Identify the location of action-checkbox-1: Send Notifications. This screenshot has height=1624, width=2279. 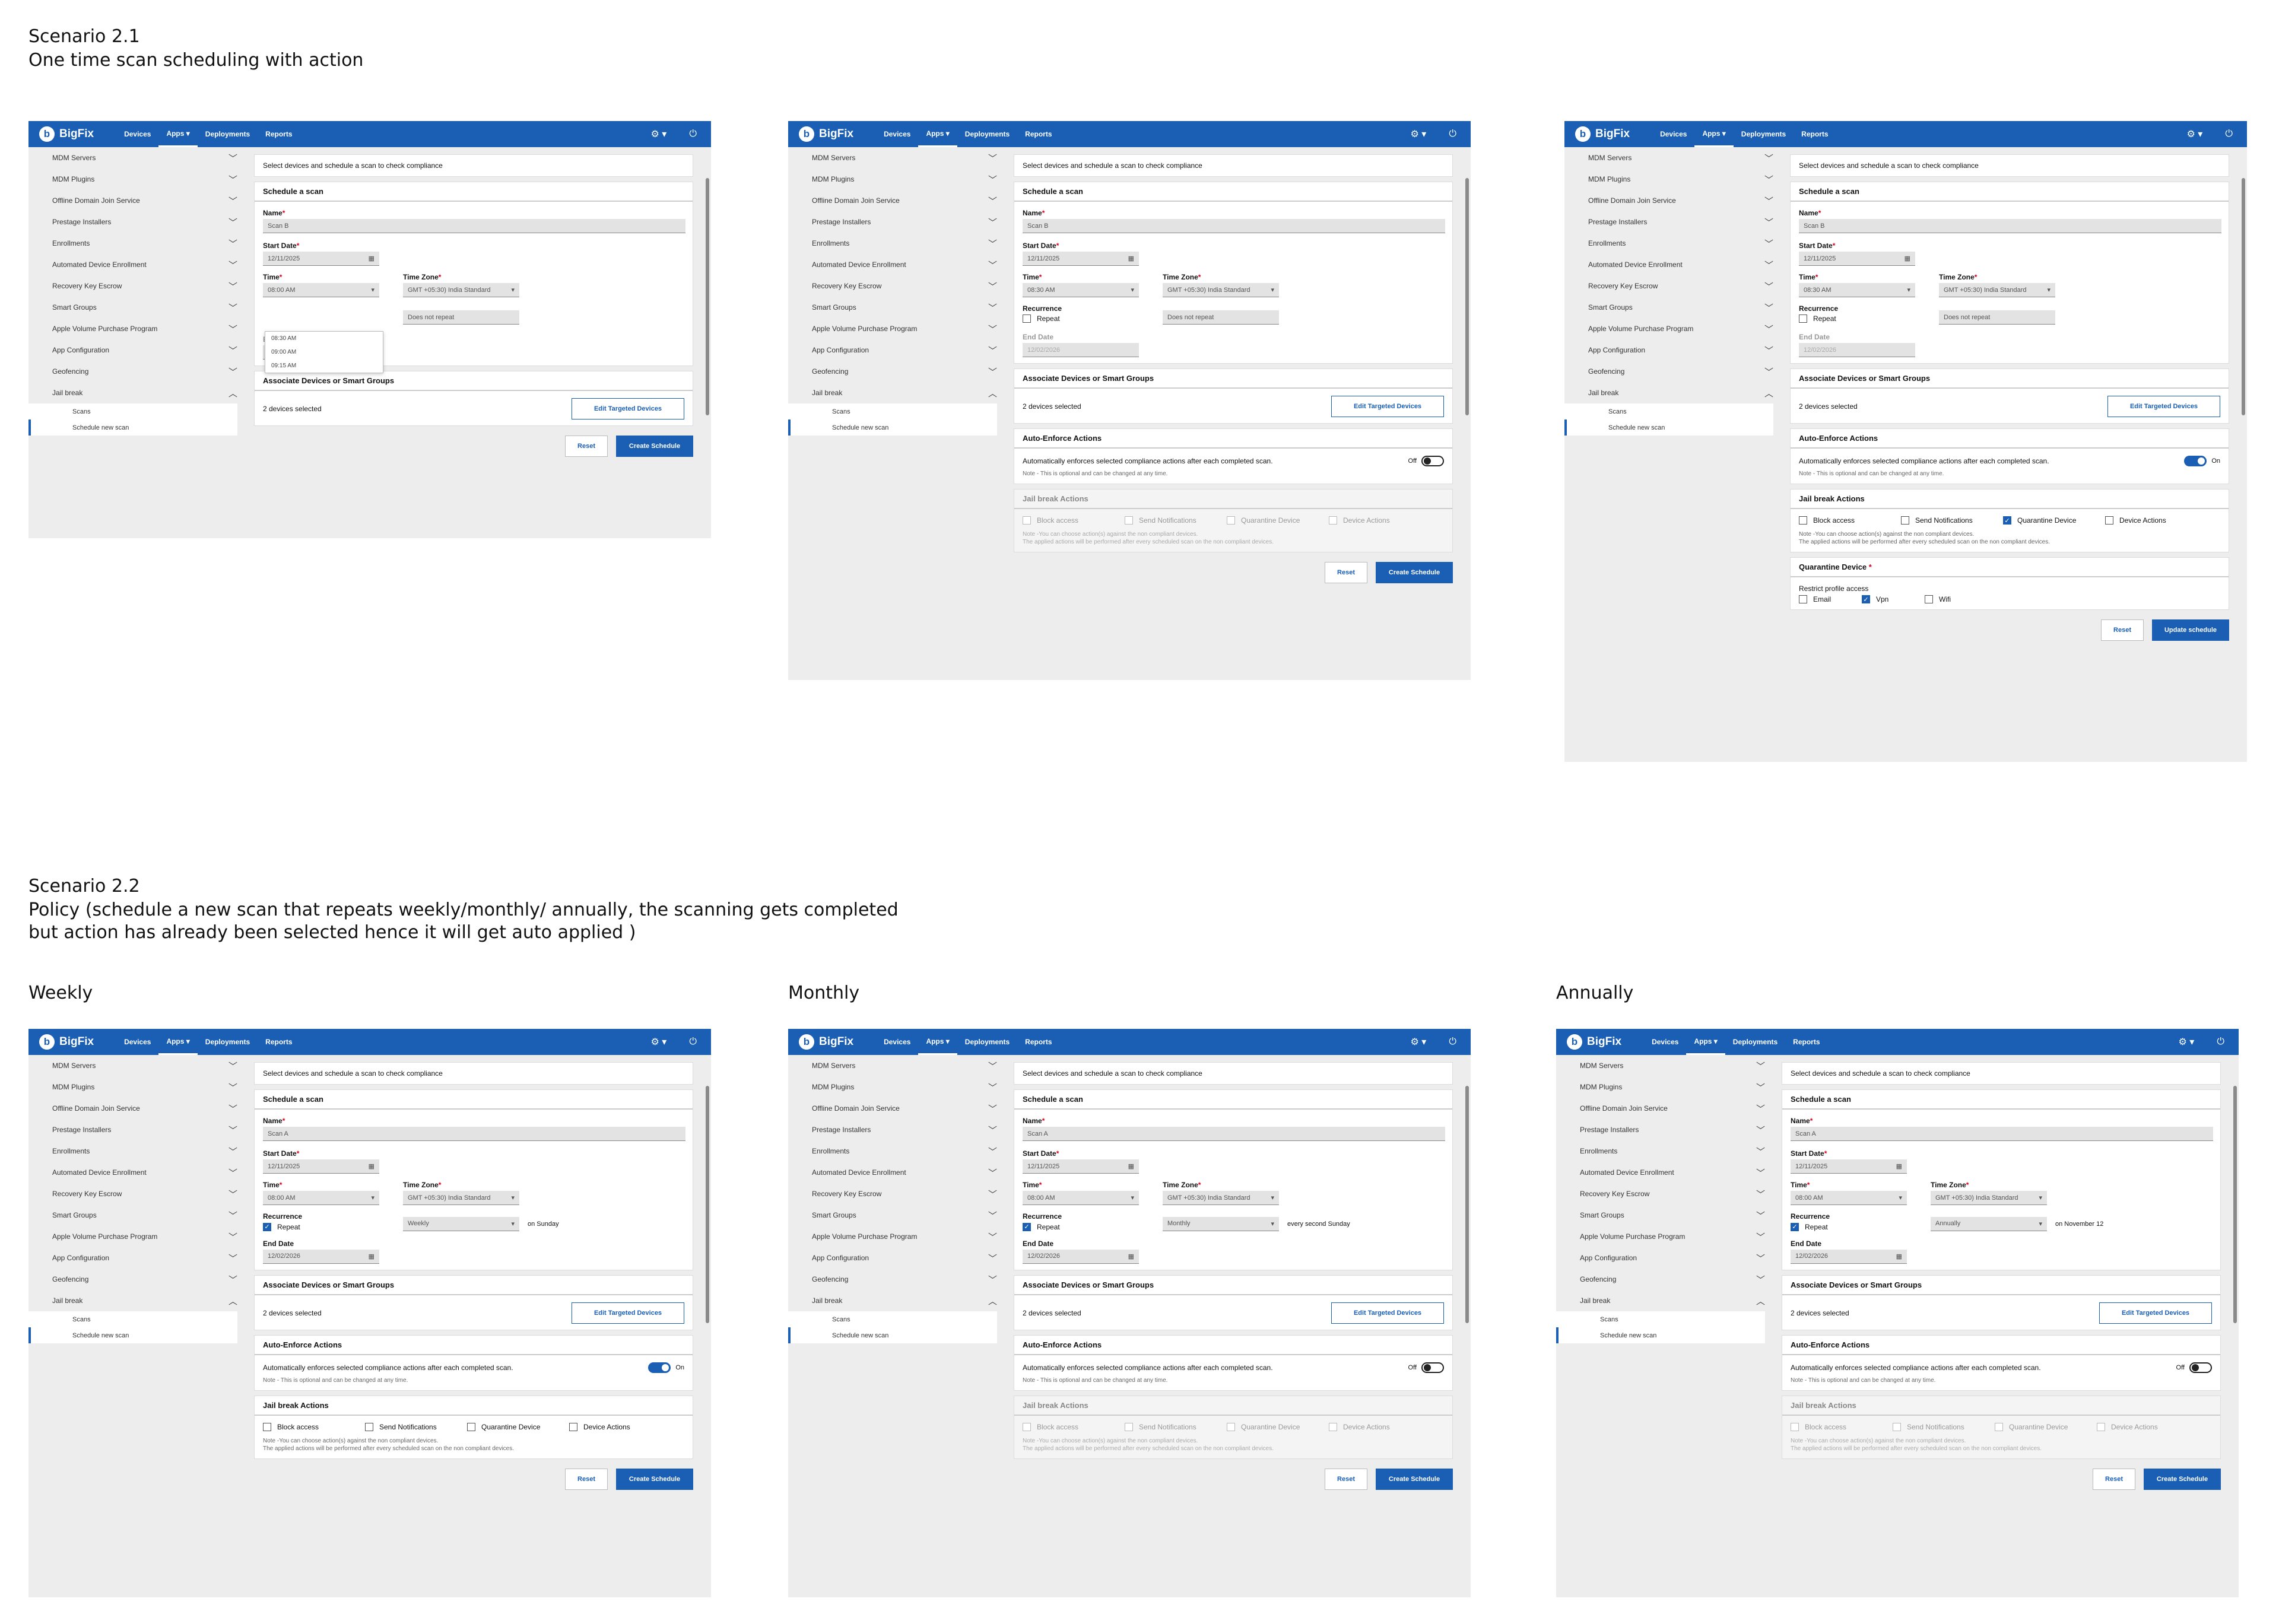
(1952, 520).